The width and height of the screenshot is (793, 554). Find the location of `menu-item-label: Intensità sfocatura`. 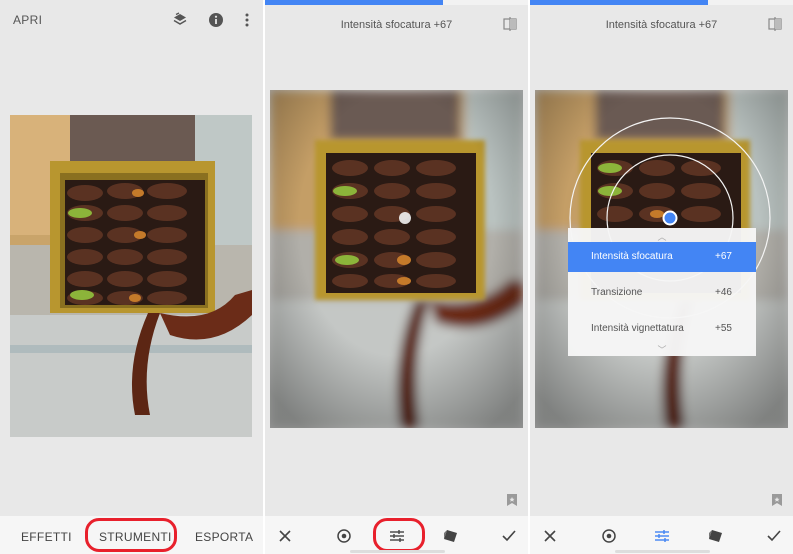

menu-item-label: Intensità sfocatura is located at coordinates (632, 256).